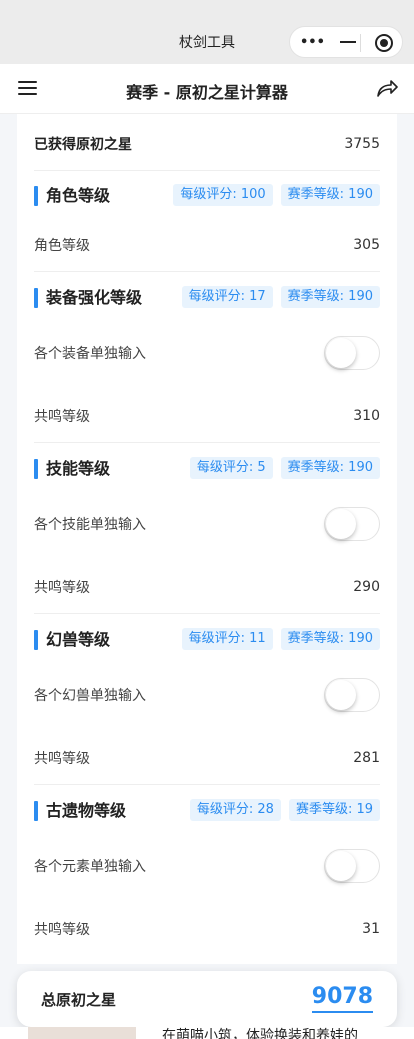 This screenshot has width=414, height=1039. Describe the element at coordinates (387, 88) in the screenshot. I see `share-icon` at that location.